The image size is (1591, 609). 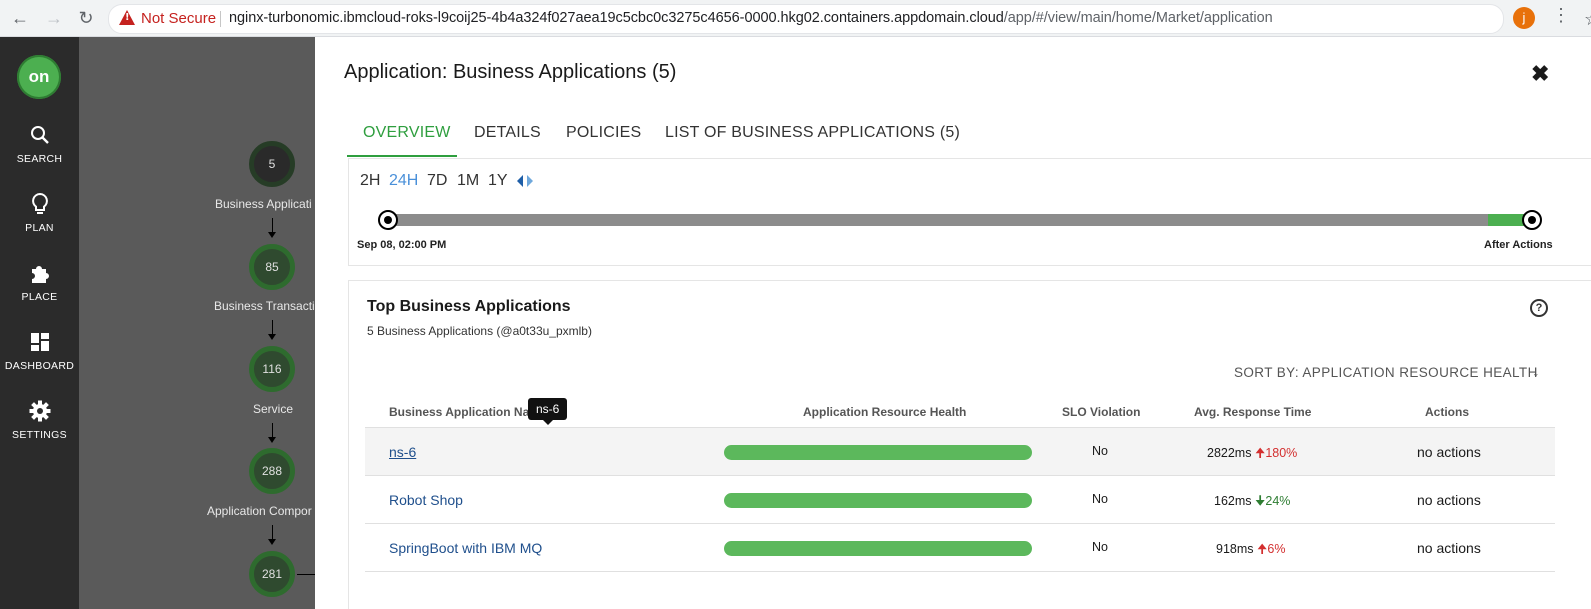 What do you see at coordinates (407, 133) in the screenshot?
I see `tab-overview: OVERVIEW` at bounding box center [407, 133].